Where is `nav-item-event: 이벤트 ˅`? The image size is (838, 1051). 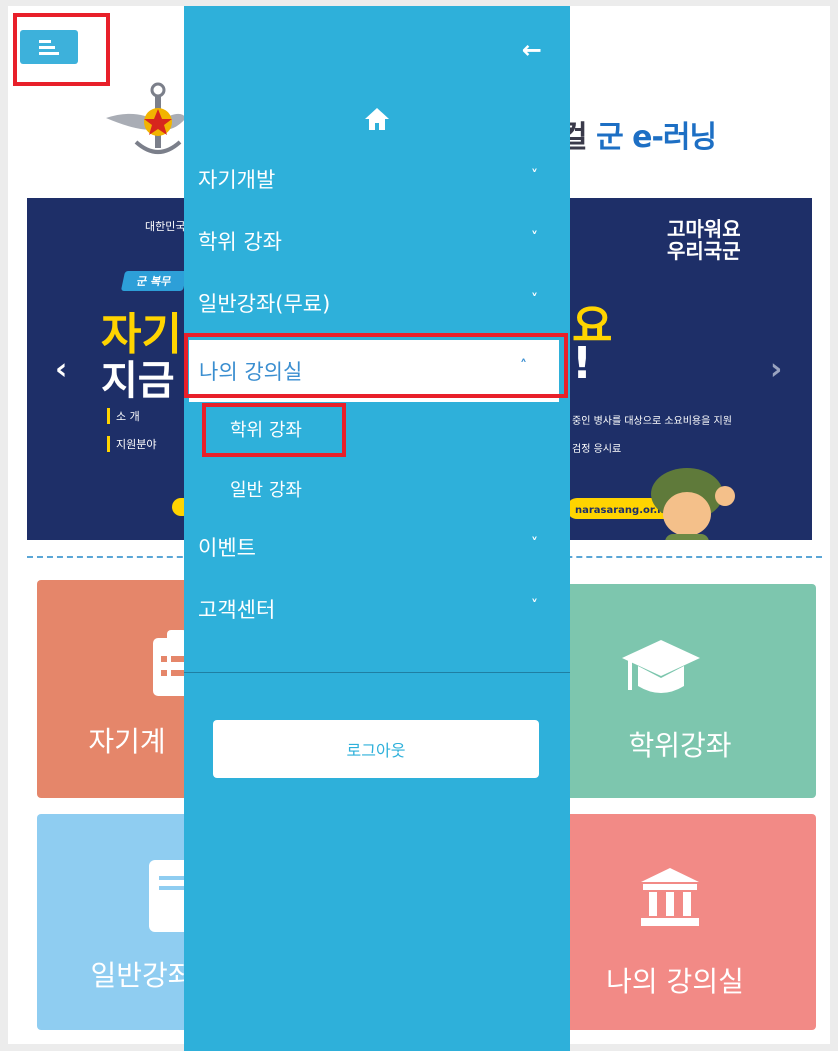
nav-item-event: 이벤트 ˅ is located at coordinates (377, 547).